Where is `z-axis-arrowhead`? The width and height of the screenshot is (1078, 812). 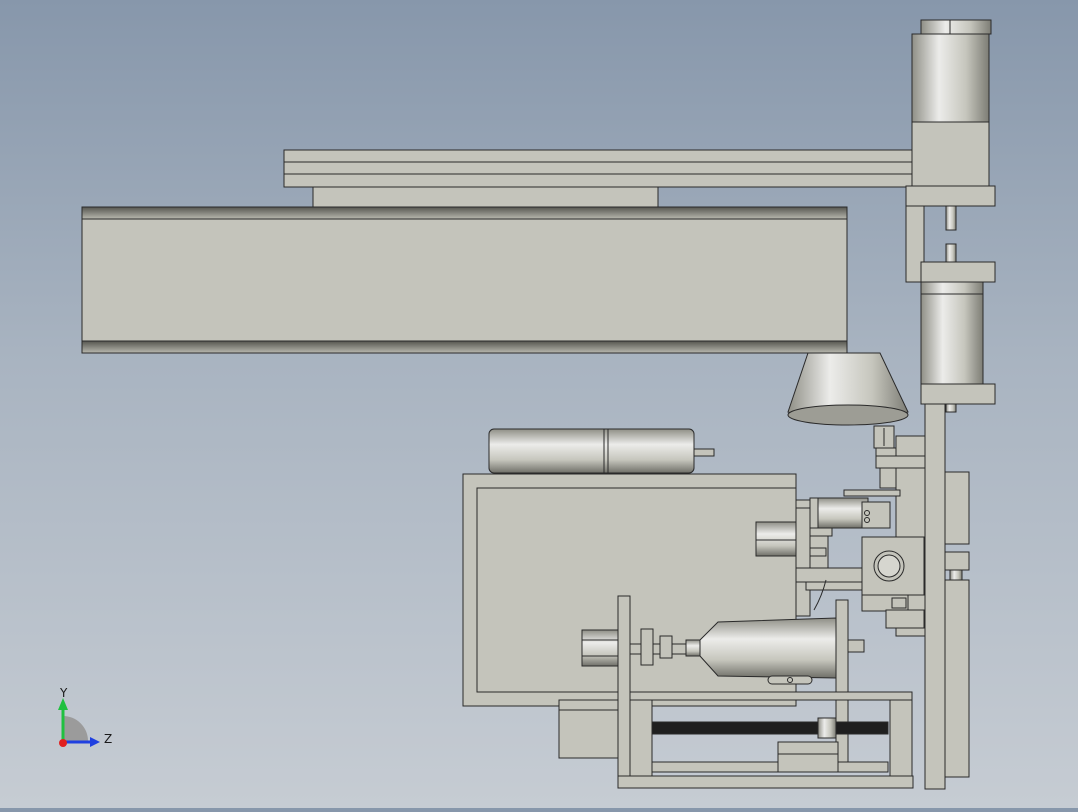
z-axis-arrowhead is located at coordinates (95, 742).